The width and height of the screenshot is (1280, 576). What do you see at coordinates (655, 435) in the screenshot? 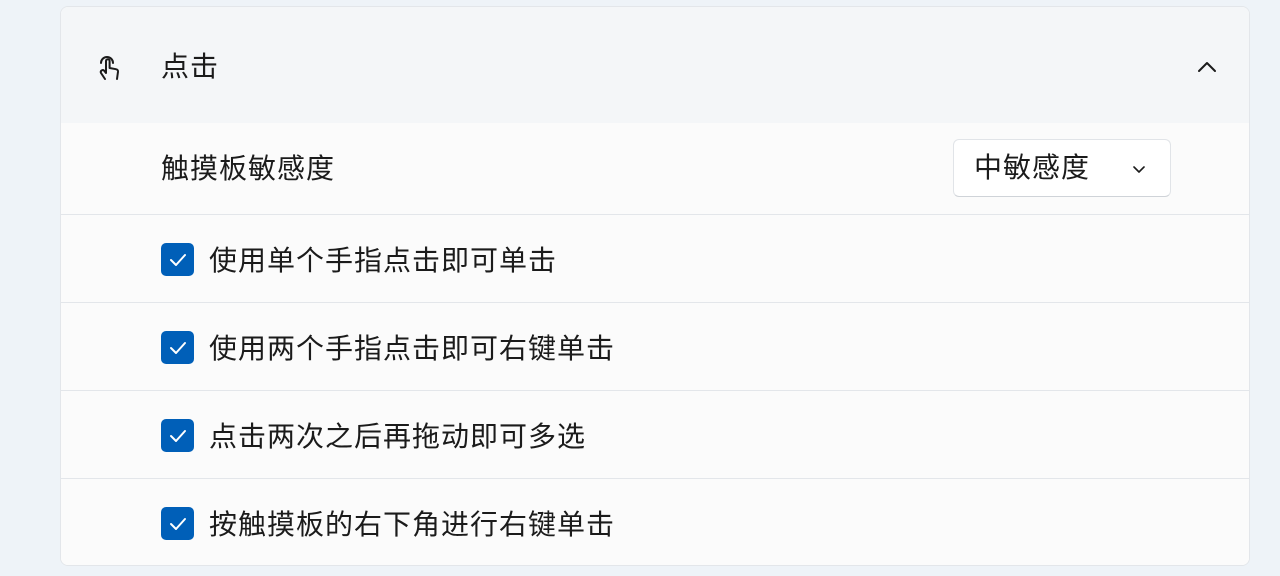
I see `option-row-tap-twice-drag: 点击两次之后再拖动即可多选` at bounding box center [655, 435].